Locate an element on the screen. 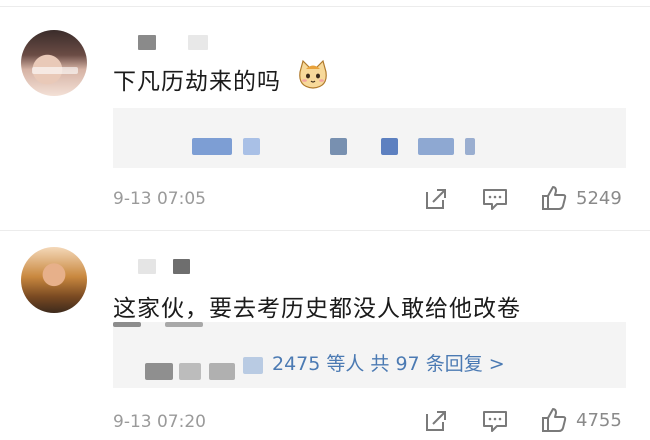 This screenshot has height=440, width=650. timestamp: 9-13 07:20 is located at coordinates (159, 422).